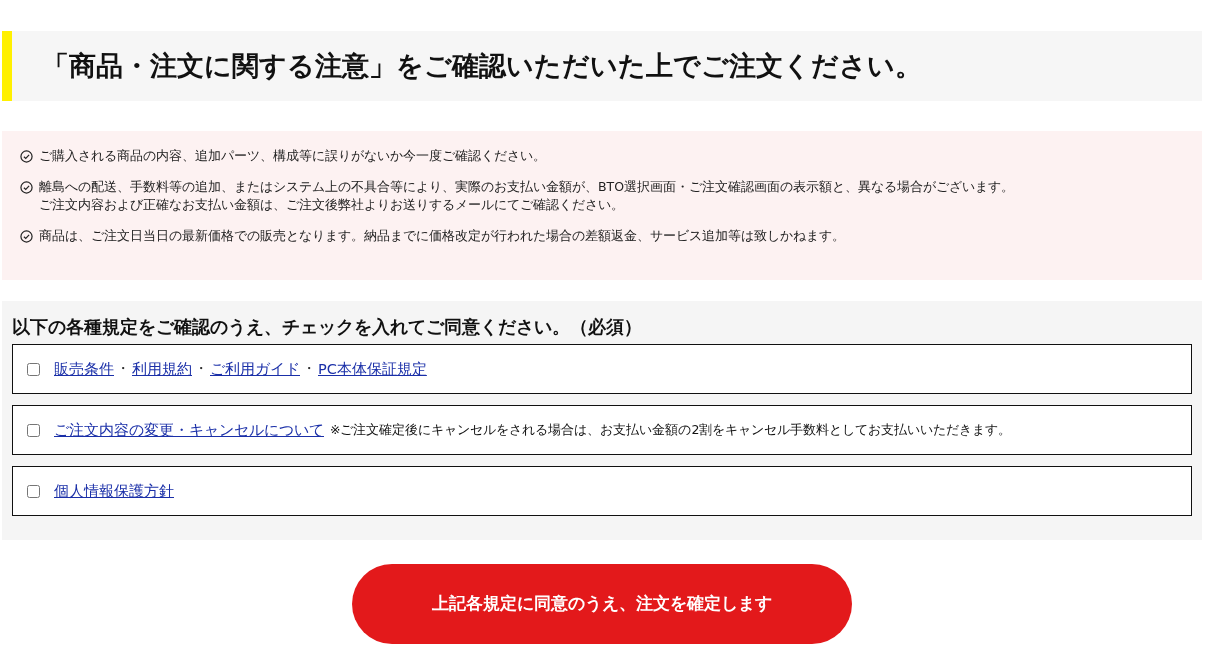  What do you see at coordinates (602, 66) in the screenshot?
I see `page-heading: 「商品・注文に関する注意」をご確認いただいた上でご注文ください。` at bounding box center [602, 66].